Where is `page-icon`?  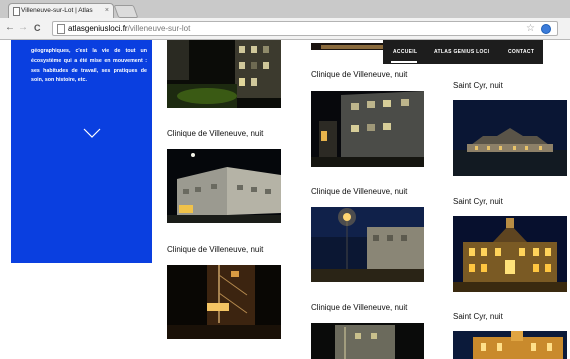 page-icon is located at coordinates (61, 29).